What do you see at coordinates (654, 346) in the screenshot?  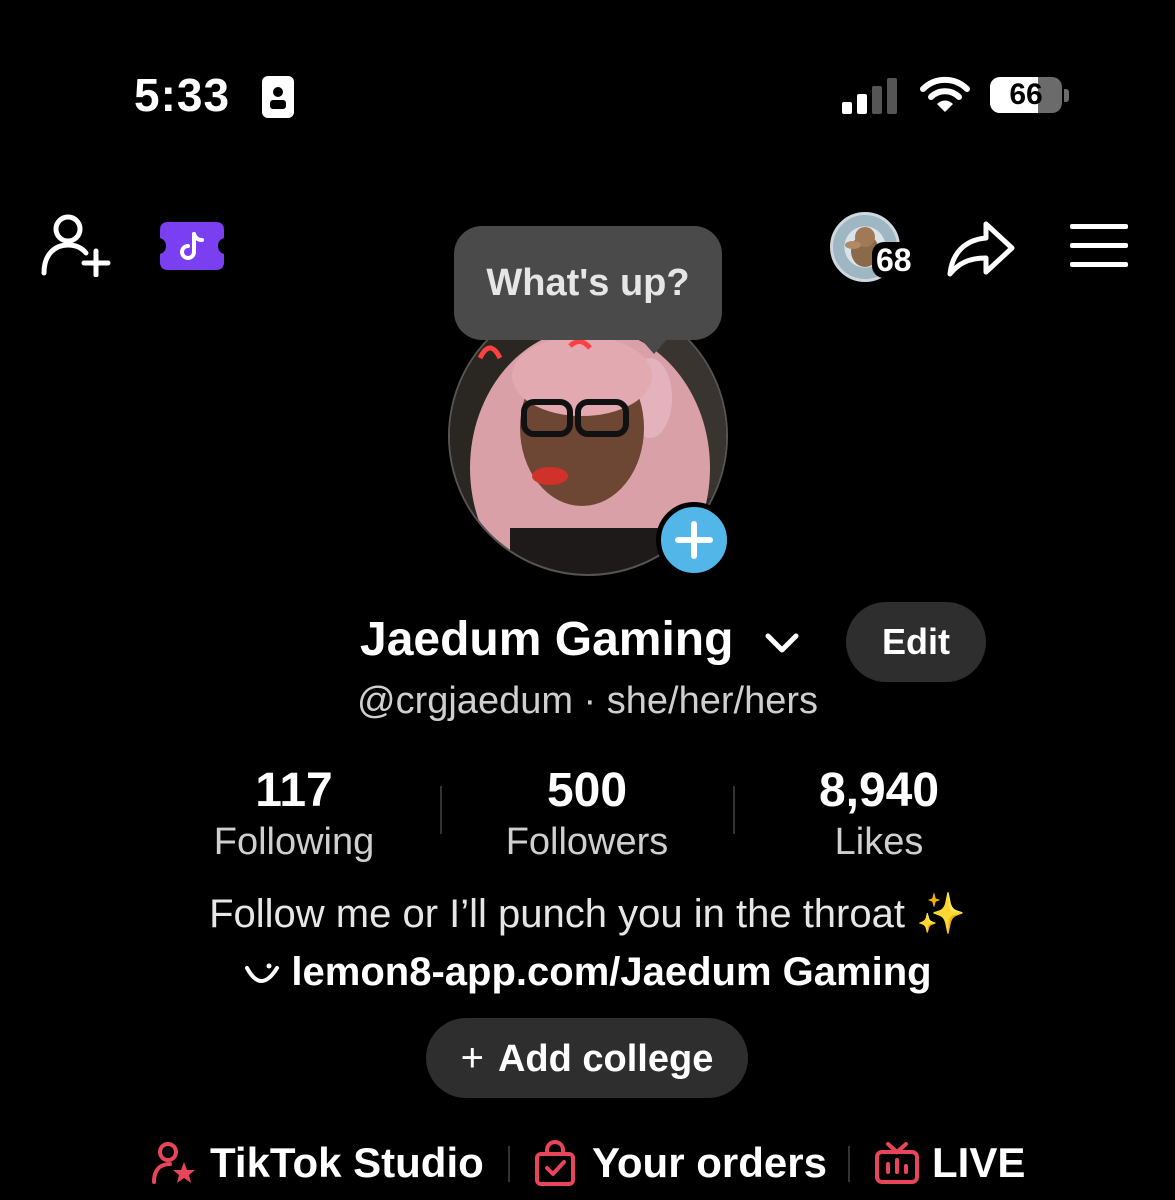 I see `tooltip-tail` at bounding box center [654, 346].